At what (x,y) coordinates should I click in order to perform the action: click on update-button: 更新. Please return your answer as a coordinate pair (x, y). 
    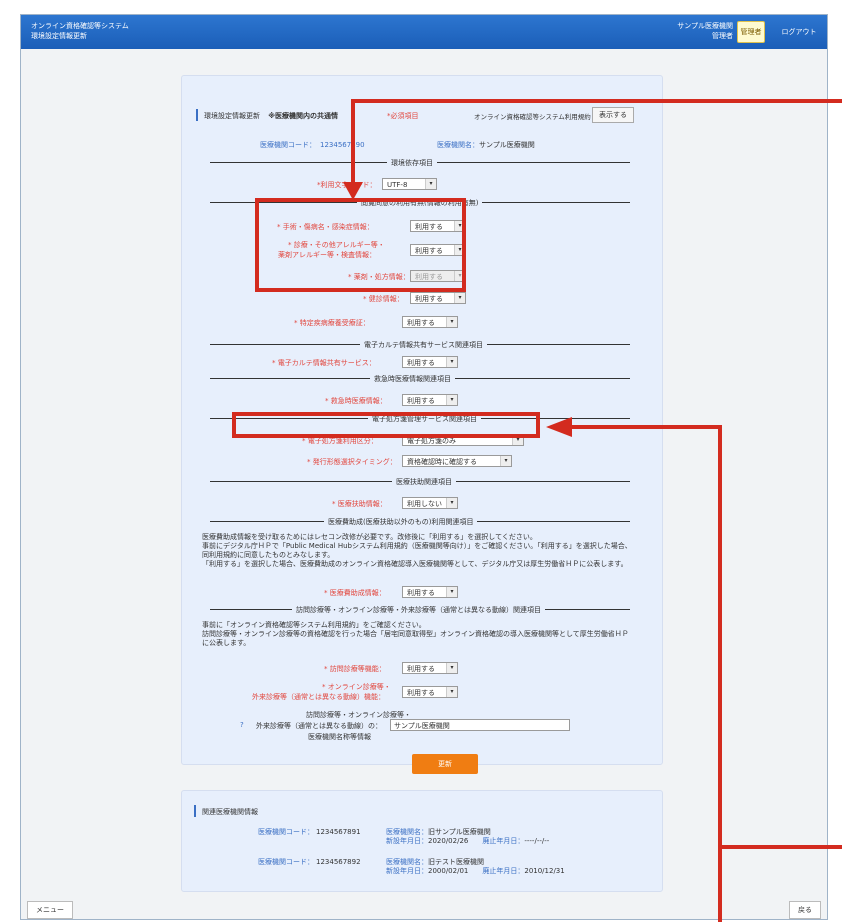
    Looking at the image, I should click on (445, 764).